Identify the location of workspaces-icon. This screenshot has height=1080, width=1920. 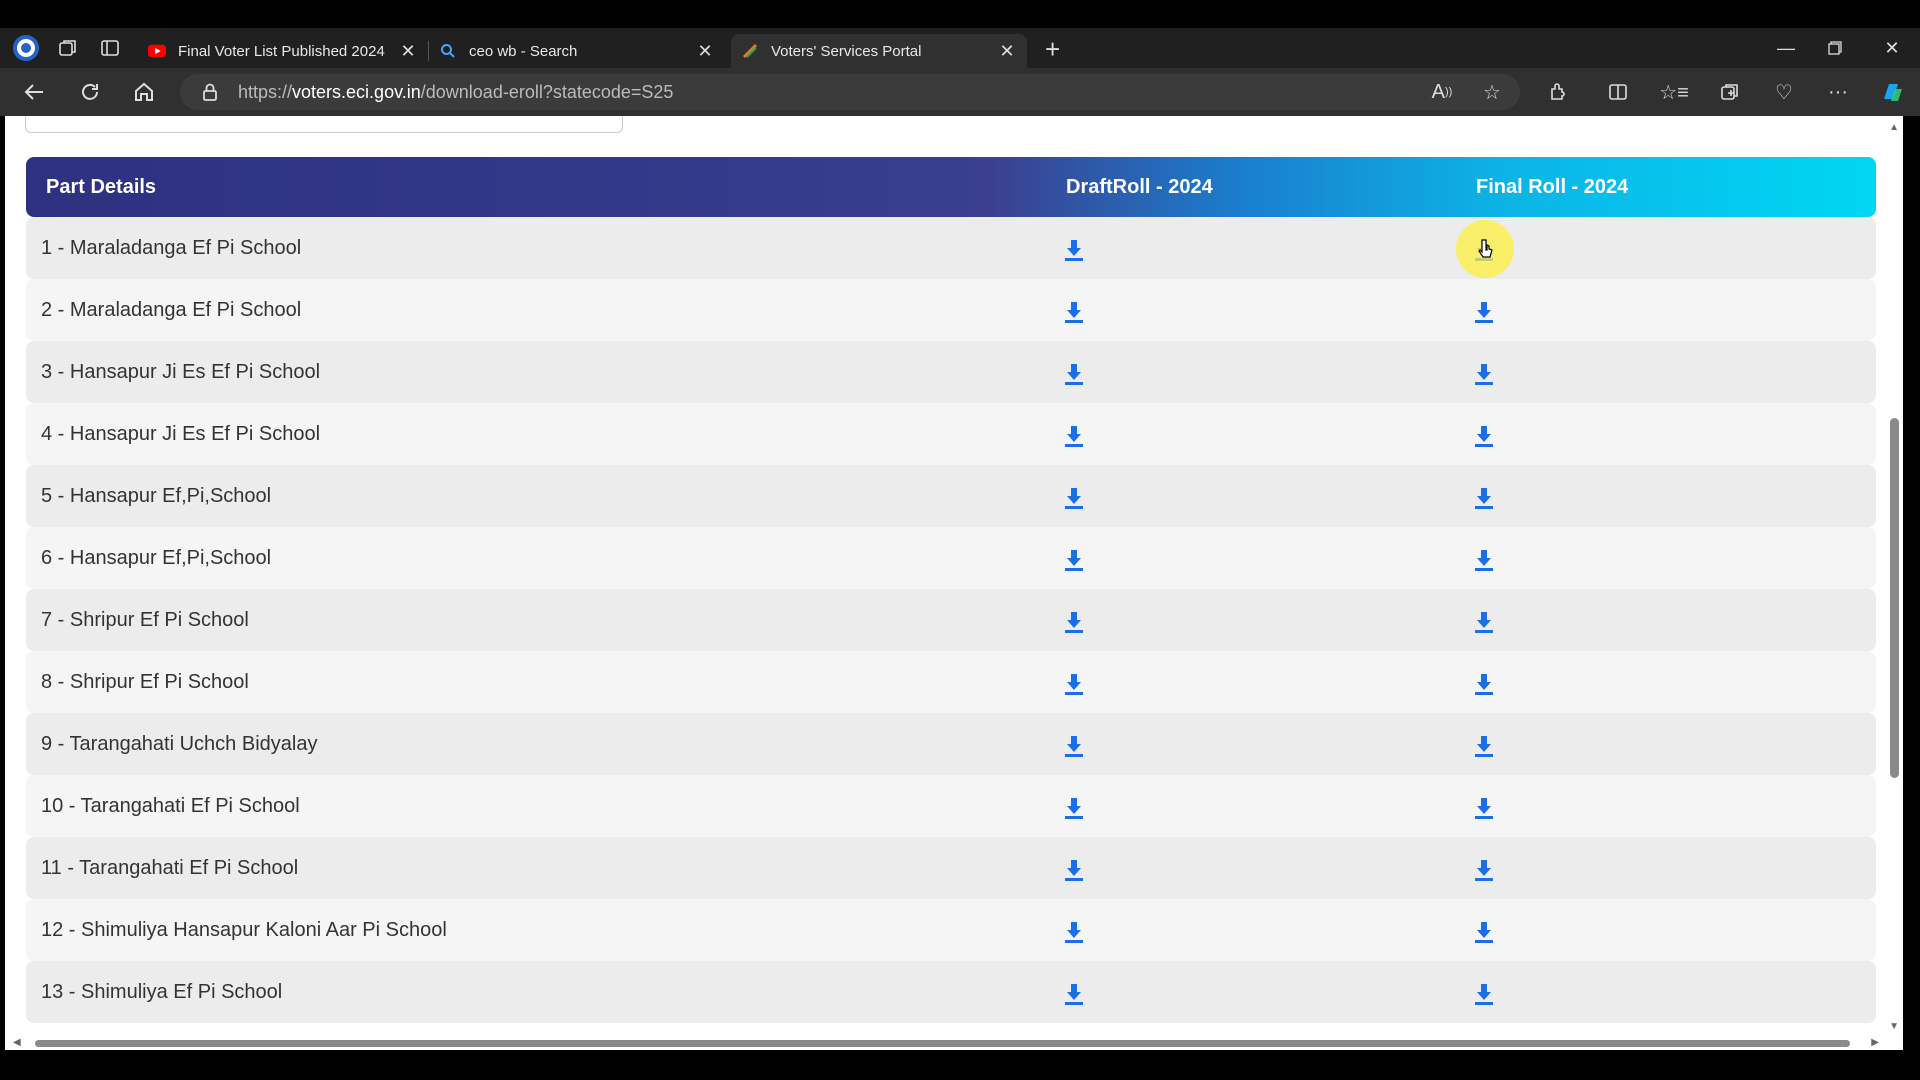
(68, 48).